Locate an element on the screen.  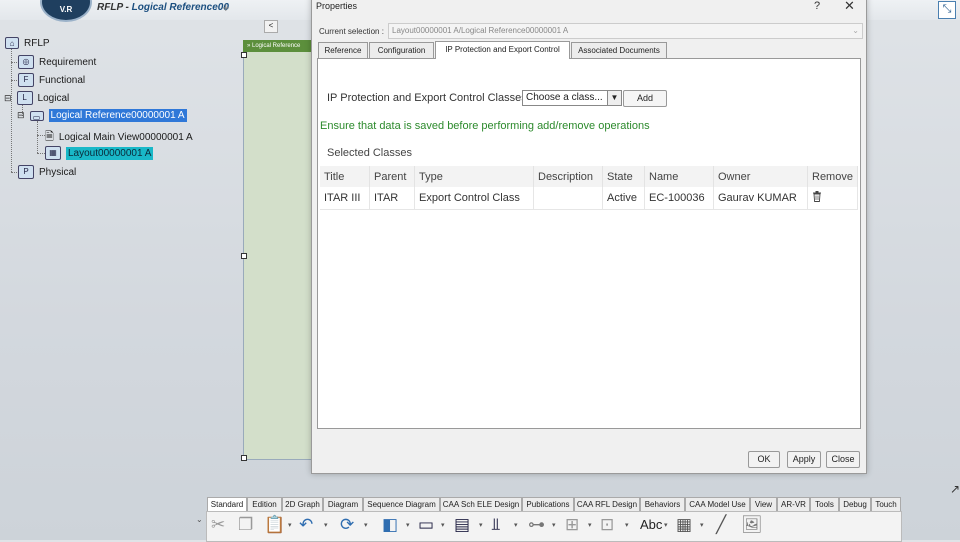
tree-label: Requirement is located at coordinates (68, 62).